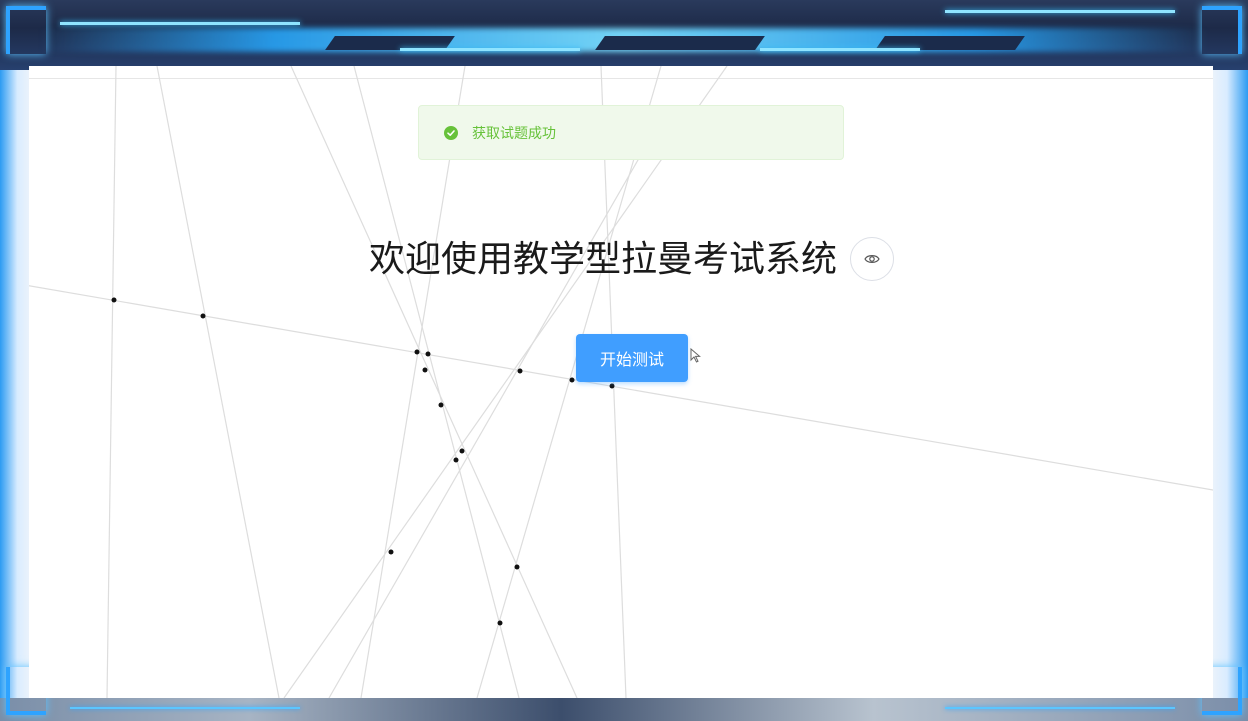  I want to click on frame-top-bar, so click(624, 35).